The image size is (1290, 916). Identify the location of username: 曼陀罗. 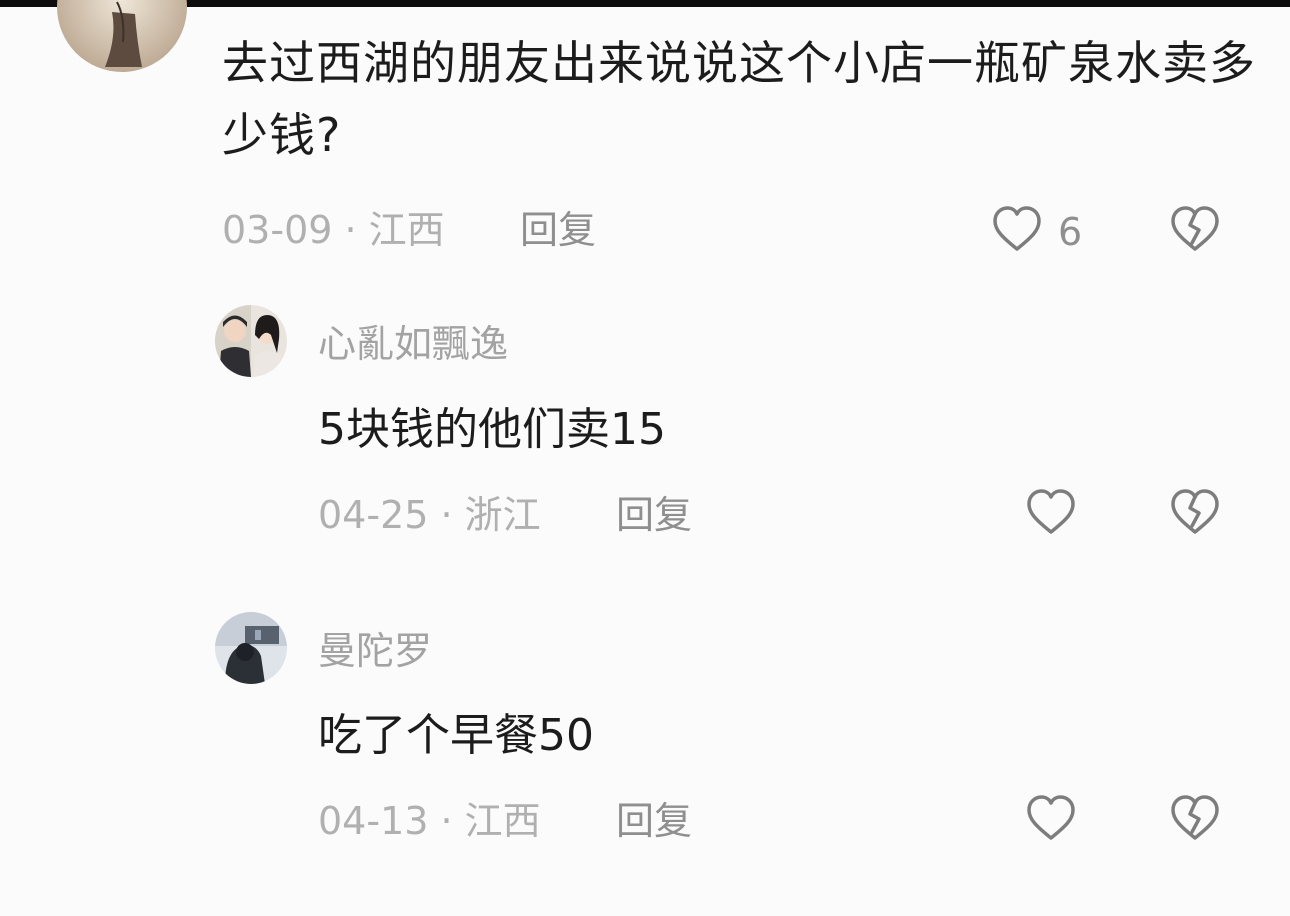
(375, 651).